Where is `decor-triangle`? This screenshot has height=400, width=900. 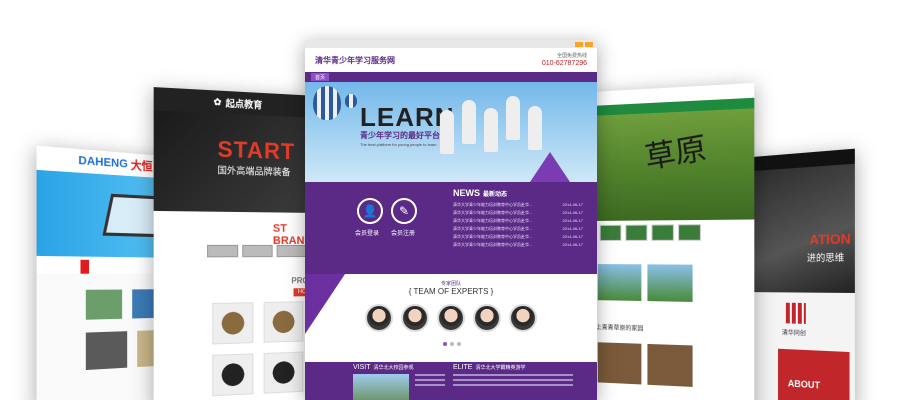
decor-triangle is located at coordinates (550, 167).